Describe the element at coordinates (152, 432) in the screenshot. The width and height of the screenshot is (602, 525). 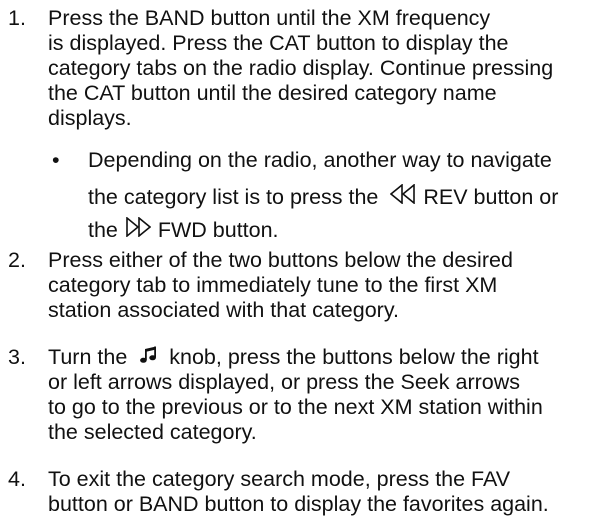
I see `step-line: the selected category.` at that location.